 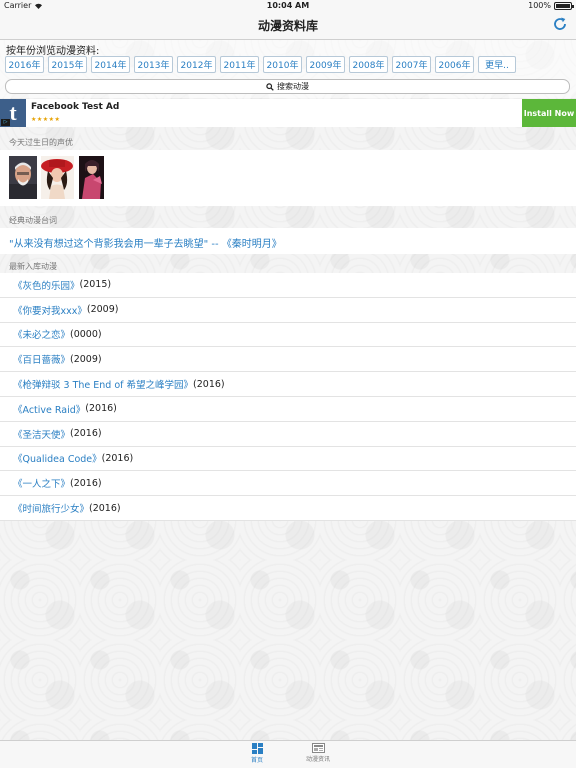 I want to click on battery-icon, so click(x=564, y=5).